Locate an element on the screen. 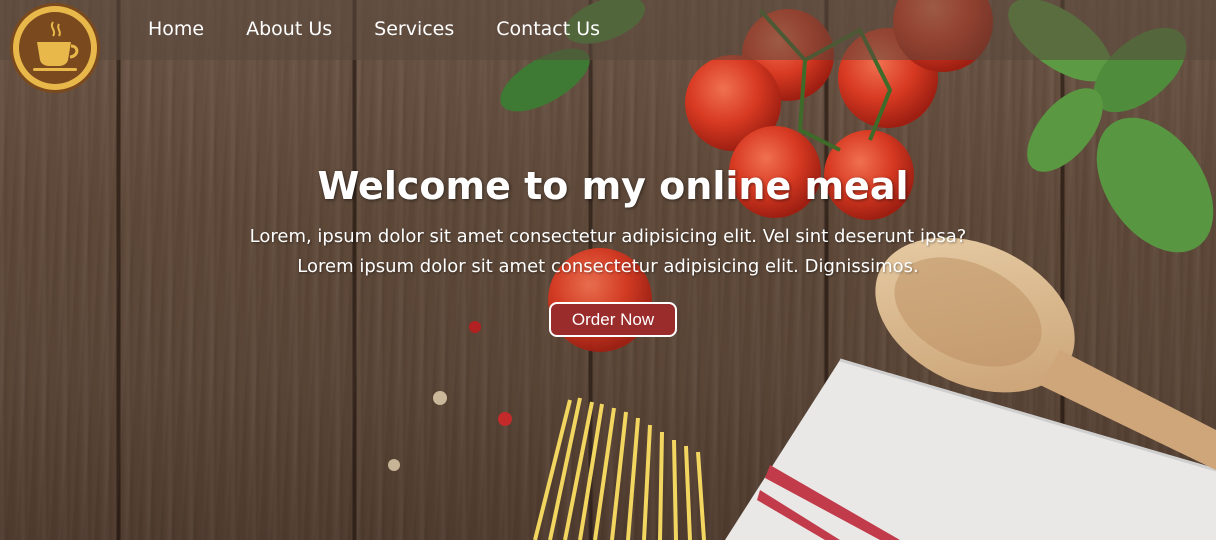  order-now-button: Order Now is located at coordinates (613, 319).